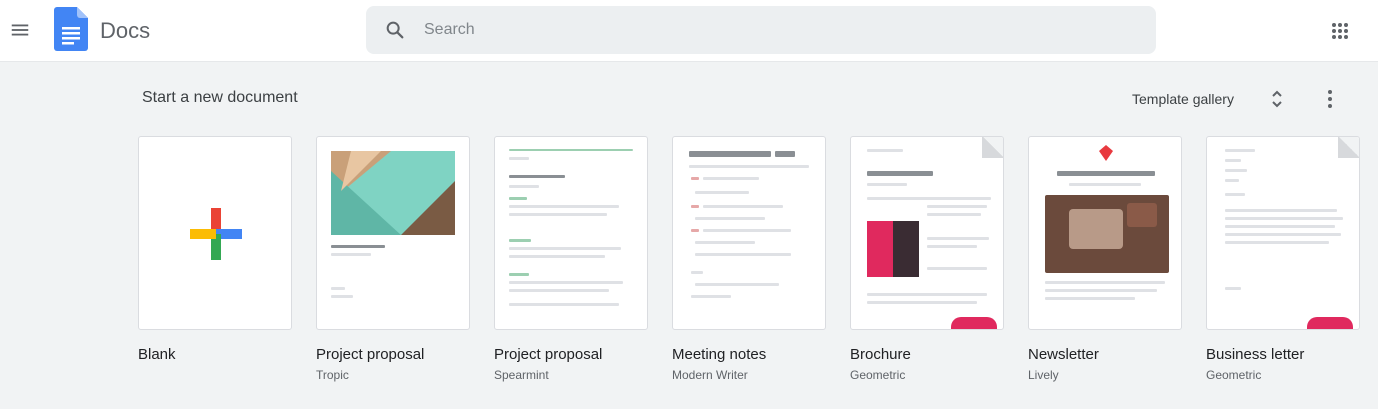 Image resolution: width=1378 pixels, height=409 pixels. I want to click on google-apps-button, so click(1340, 31).